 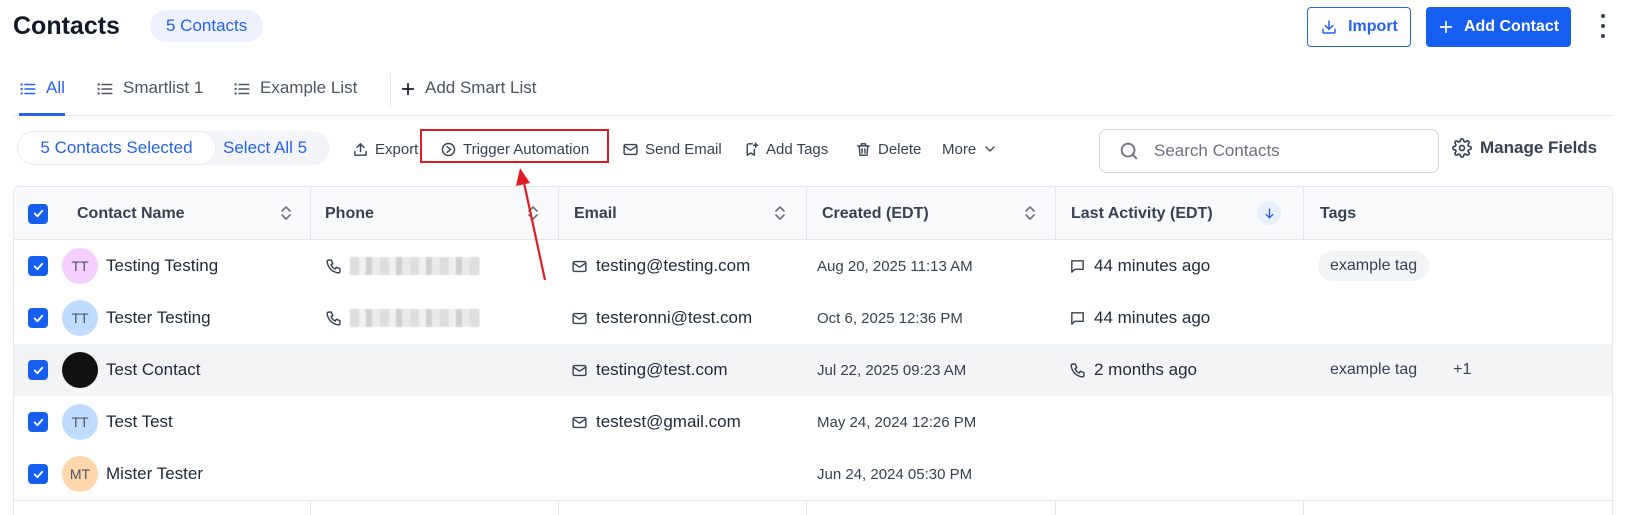 I want to click on import-button: Import, so click(x=1359, y=27).